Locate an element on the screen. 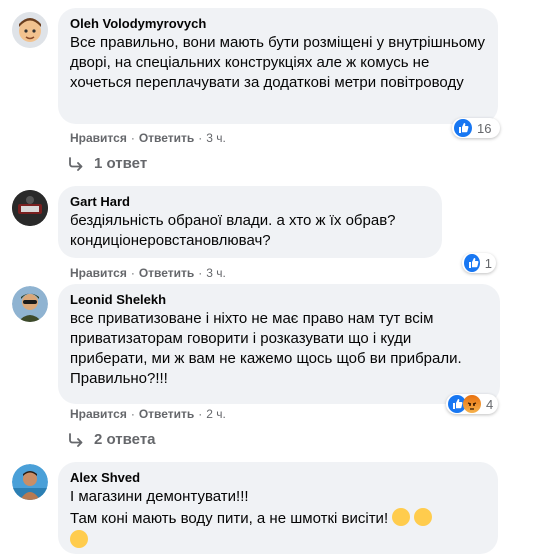 Image resolution: width=533 pixels, height=554 pixels. view-replies-button: 2 ответа is located at coordinates (112, 440).